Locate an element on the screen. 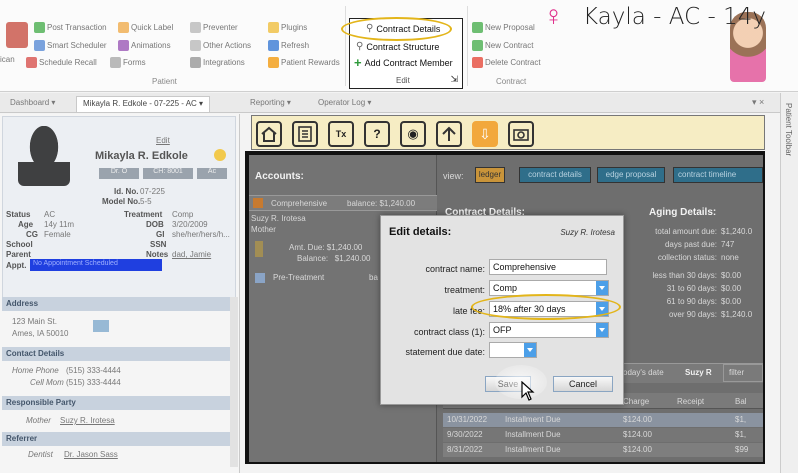 This screenshot has height=473, width=798. ledger-icon is located at coordinates (305, 134).